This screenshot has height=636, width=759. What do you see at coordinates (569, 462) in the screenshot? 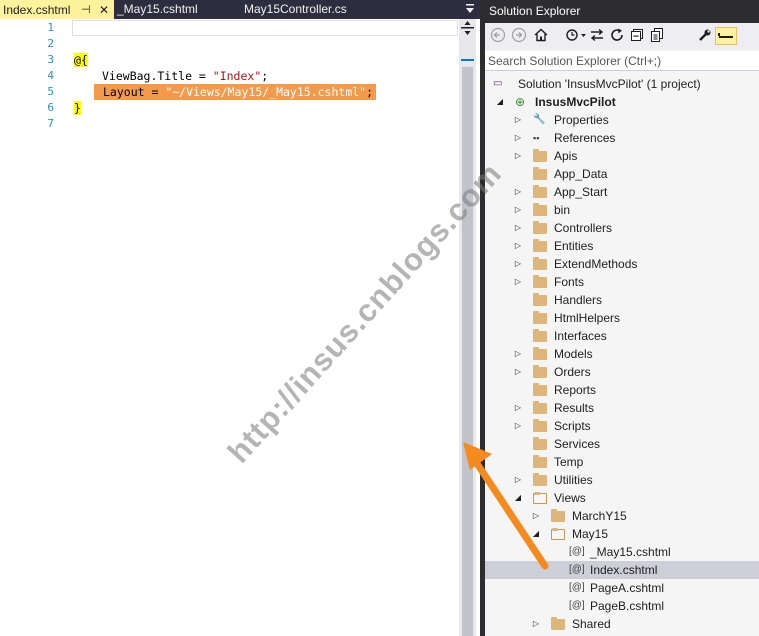
I see `tree-item-label: Temp` at bounding box center [569, 462].